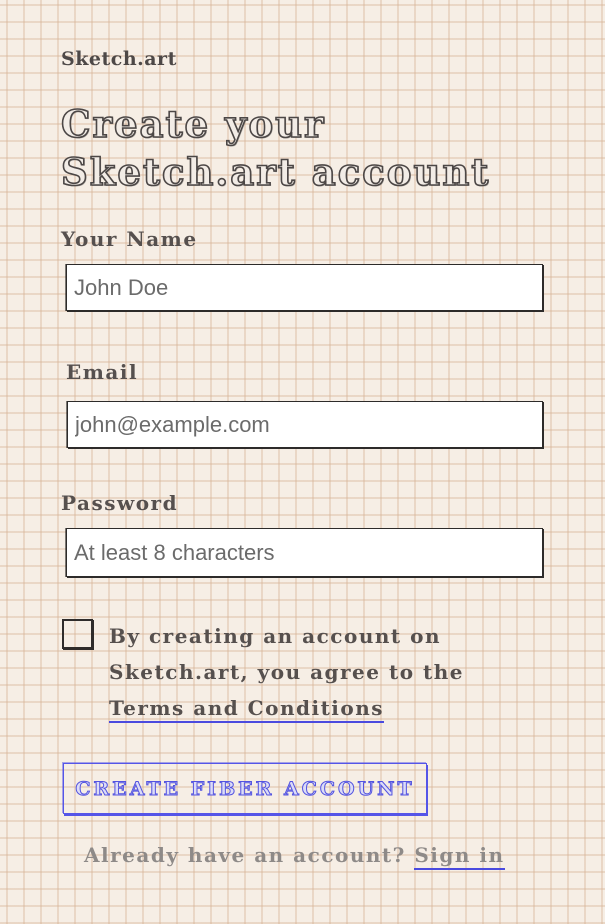  I want to click on page-title: Create your Sketch.art account, so click(275, 148).